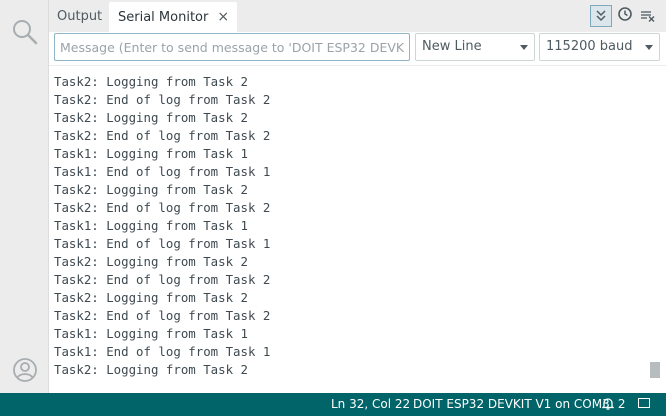  I want to click on clear-output-icon, so click(648, 16).